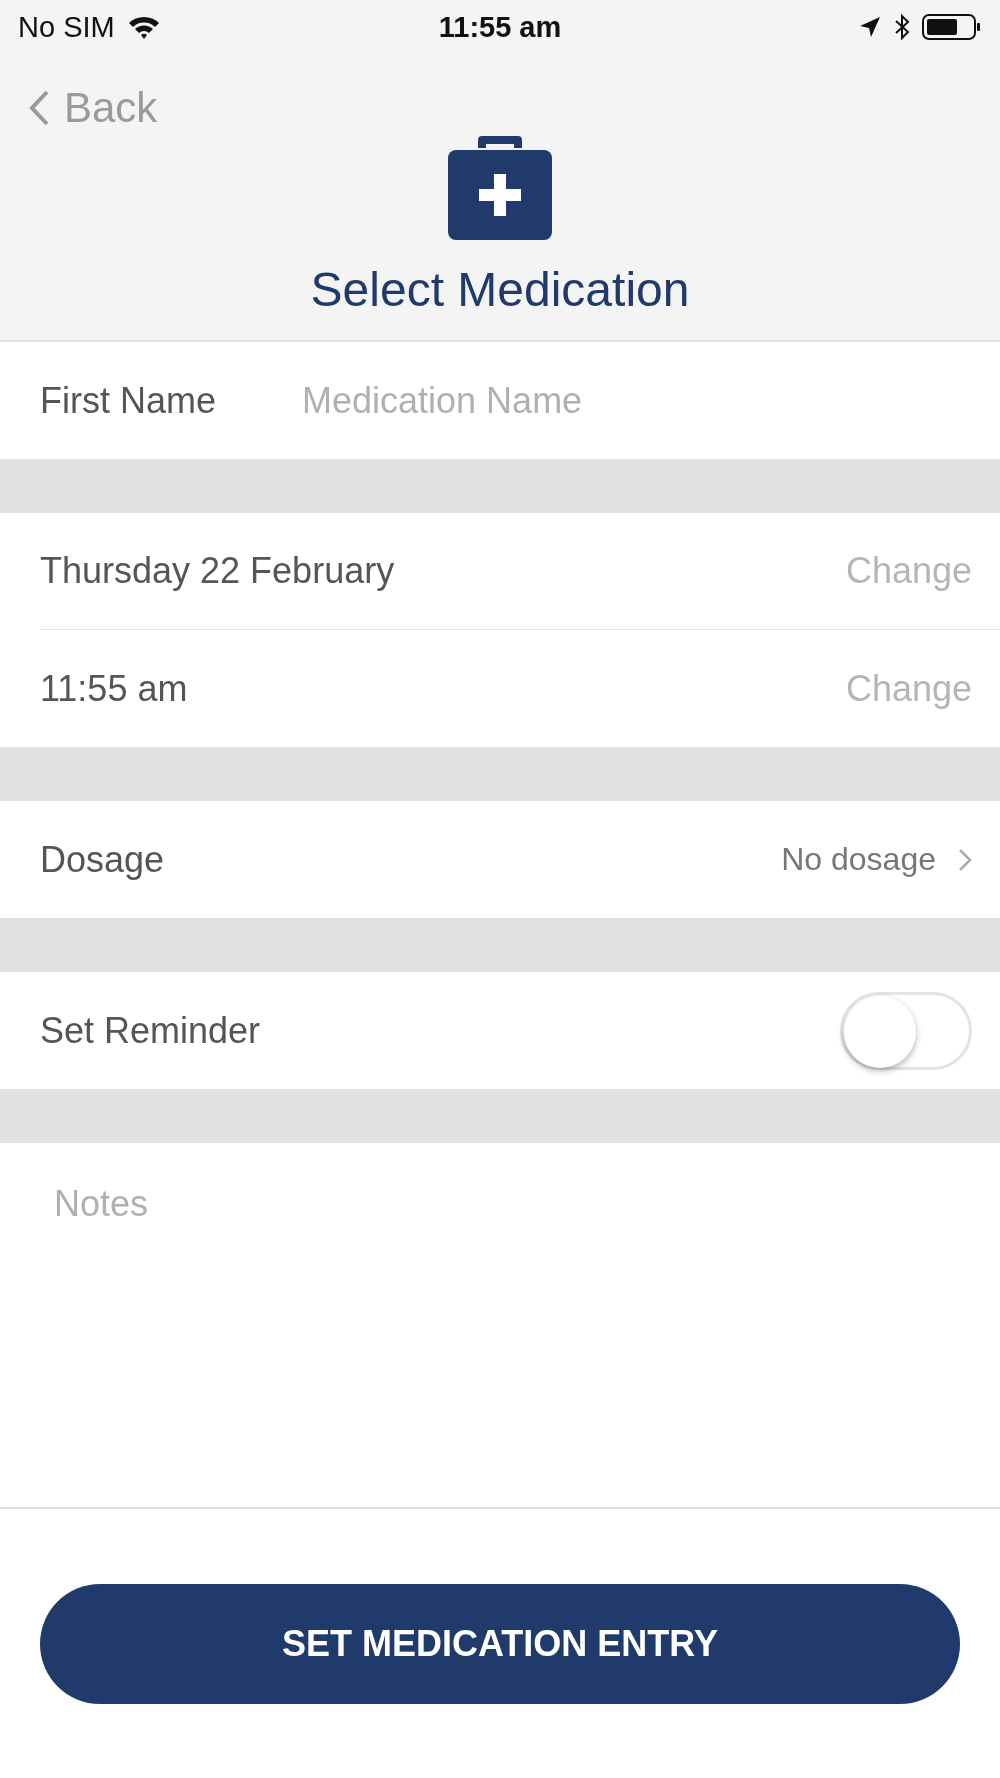  Describe the element at coordinates (217, 571) in the screenshot. I see `date-time-value: Thursday 22 February` at that location.